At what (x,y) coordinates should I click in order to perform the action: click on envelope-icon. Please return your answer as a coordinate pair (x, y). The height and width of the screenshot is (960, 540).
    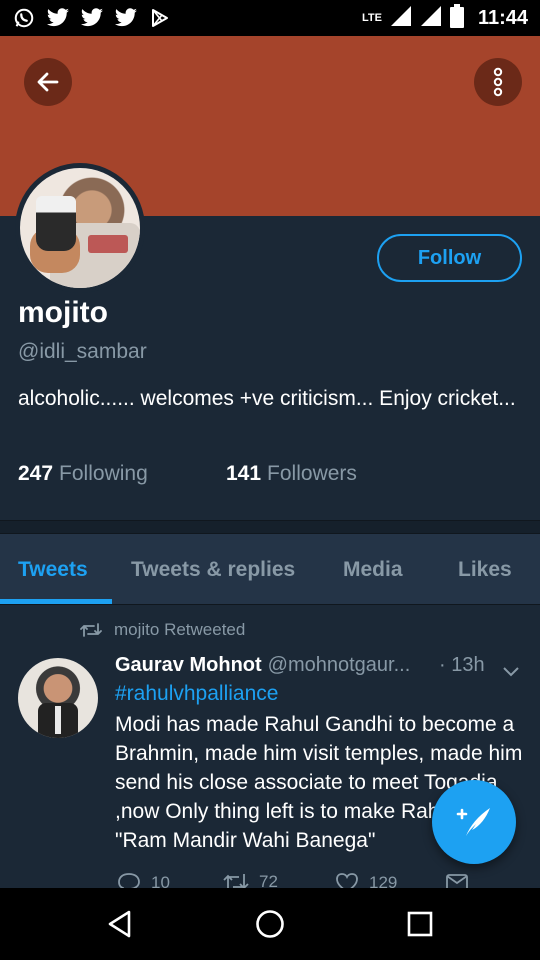
    Looking at the image, I should click on (457, 881).